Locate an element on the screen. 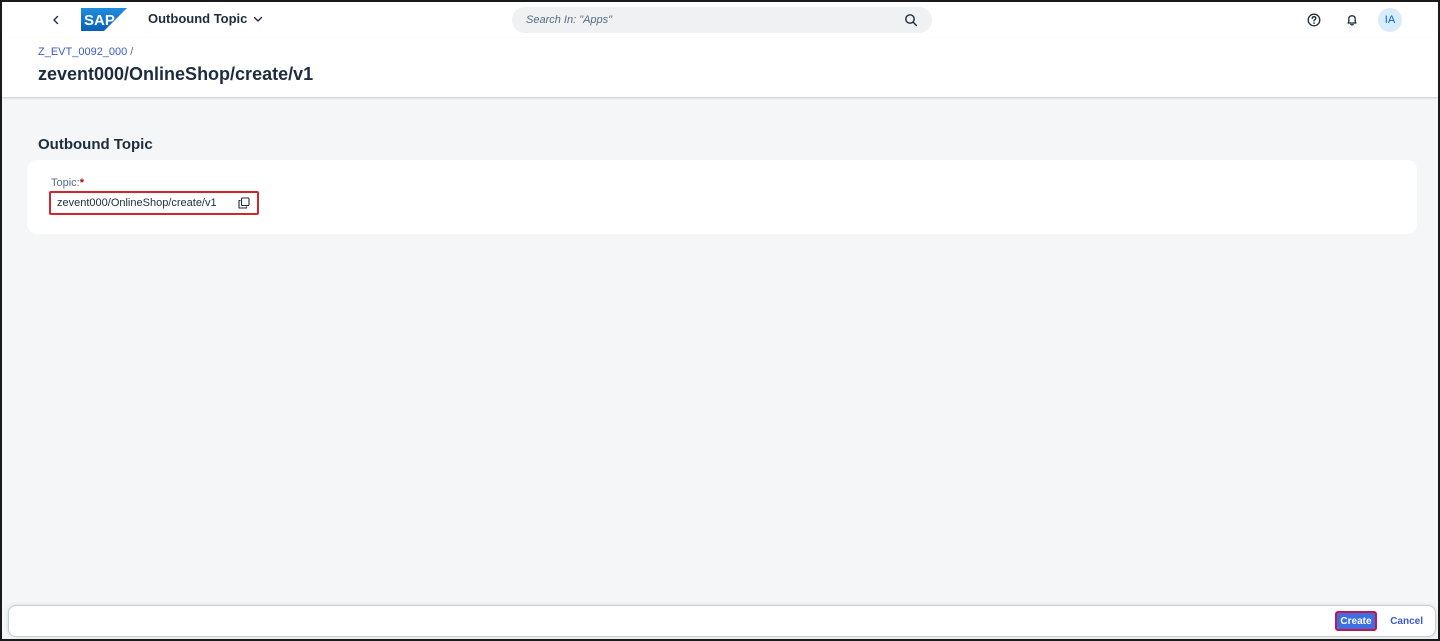 This screenshot has height=641, width=1440. copy-button is located at coordinates (244, 203).